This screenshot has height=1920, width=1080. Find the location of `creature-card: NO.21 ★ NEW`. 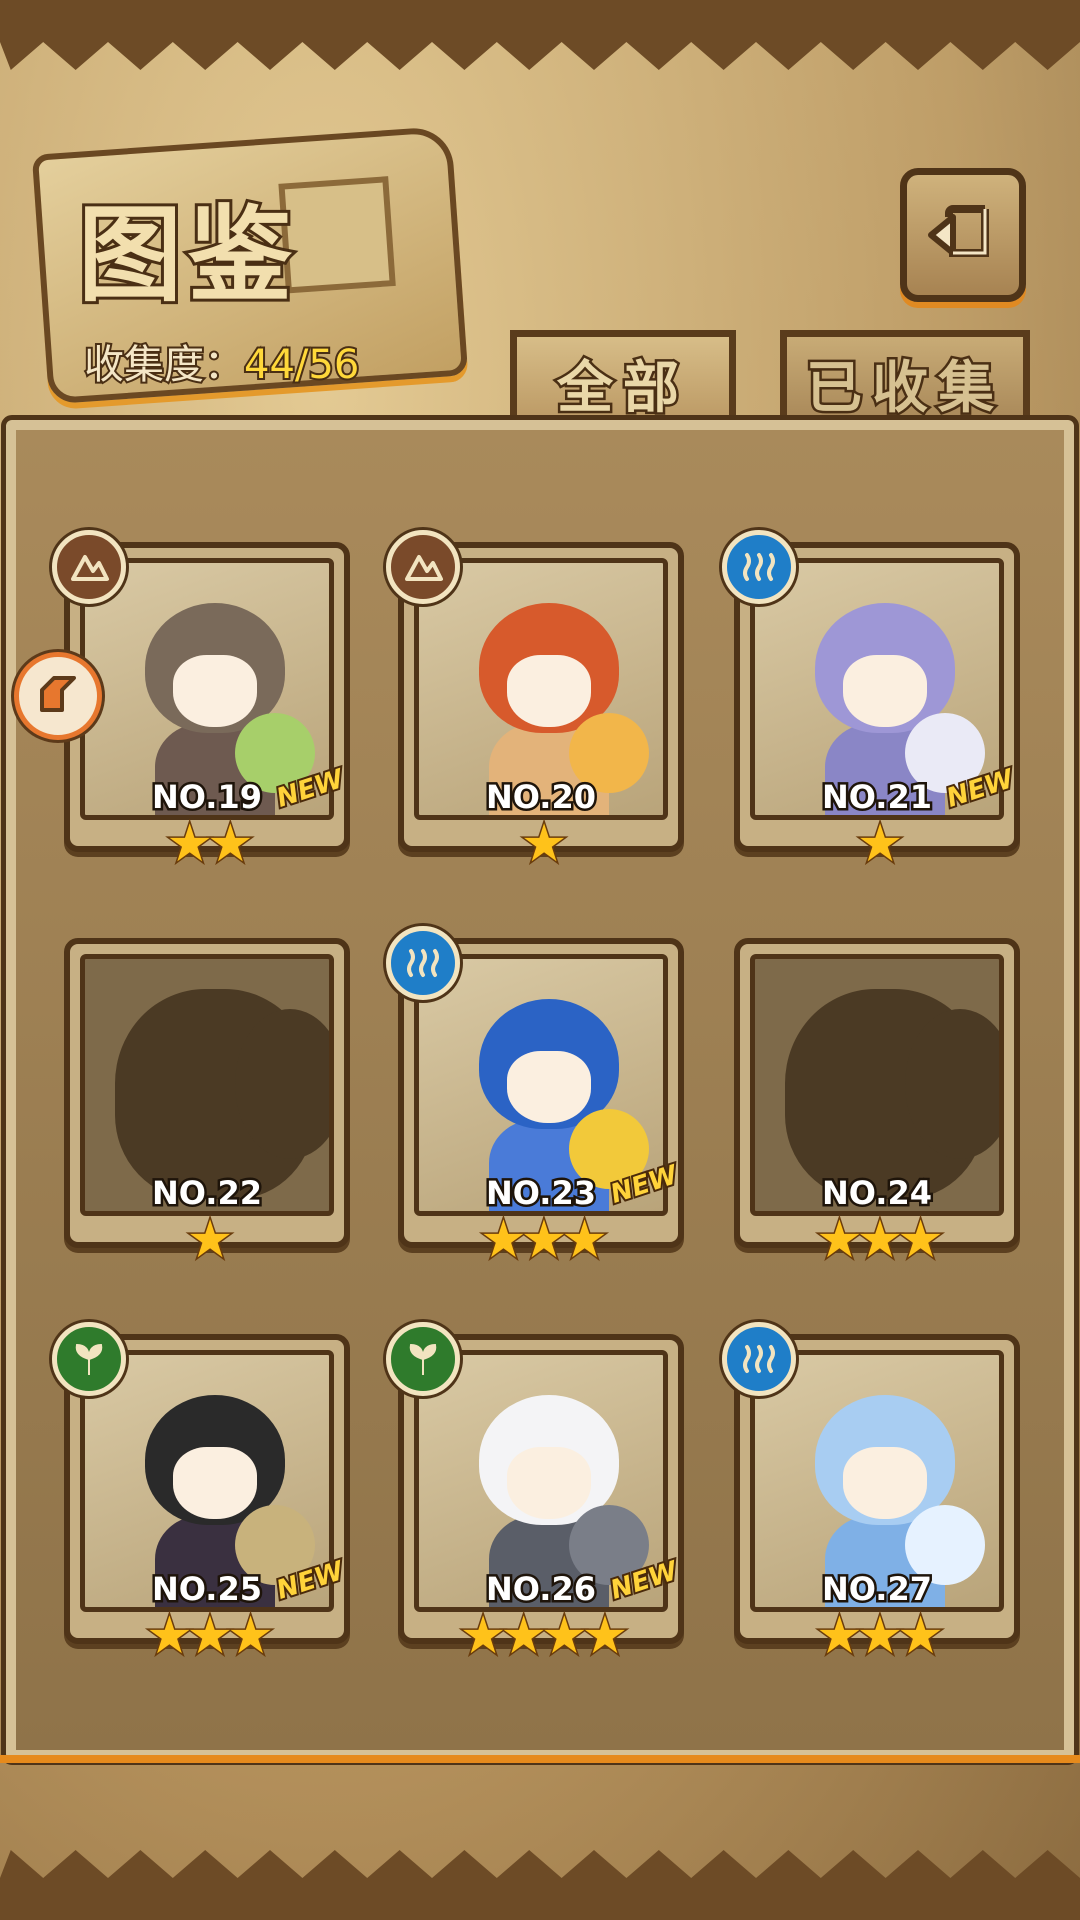

creature-card: NO.21 ★ NEW is located at coordinates (871, 703).